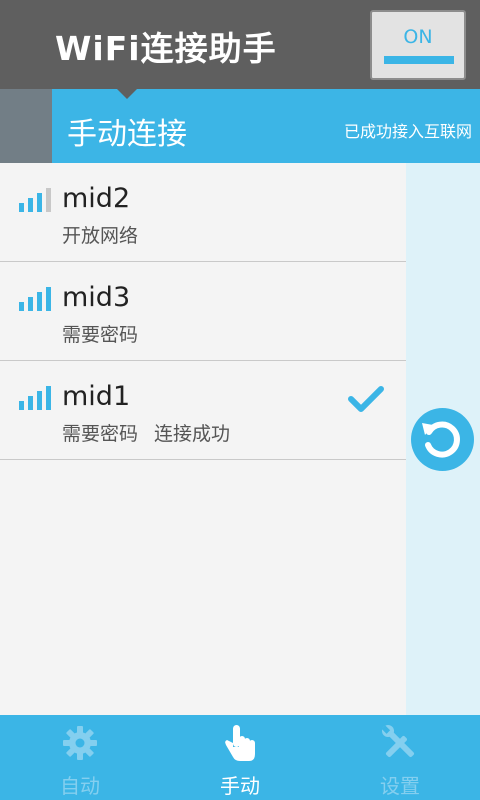 The height and width of the screenshot is (800, 480). Describe the element at coordinates (80, 786) in the screenshot. I see `nav-label: 自动` at that location.